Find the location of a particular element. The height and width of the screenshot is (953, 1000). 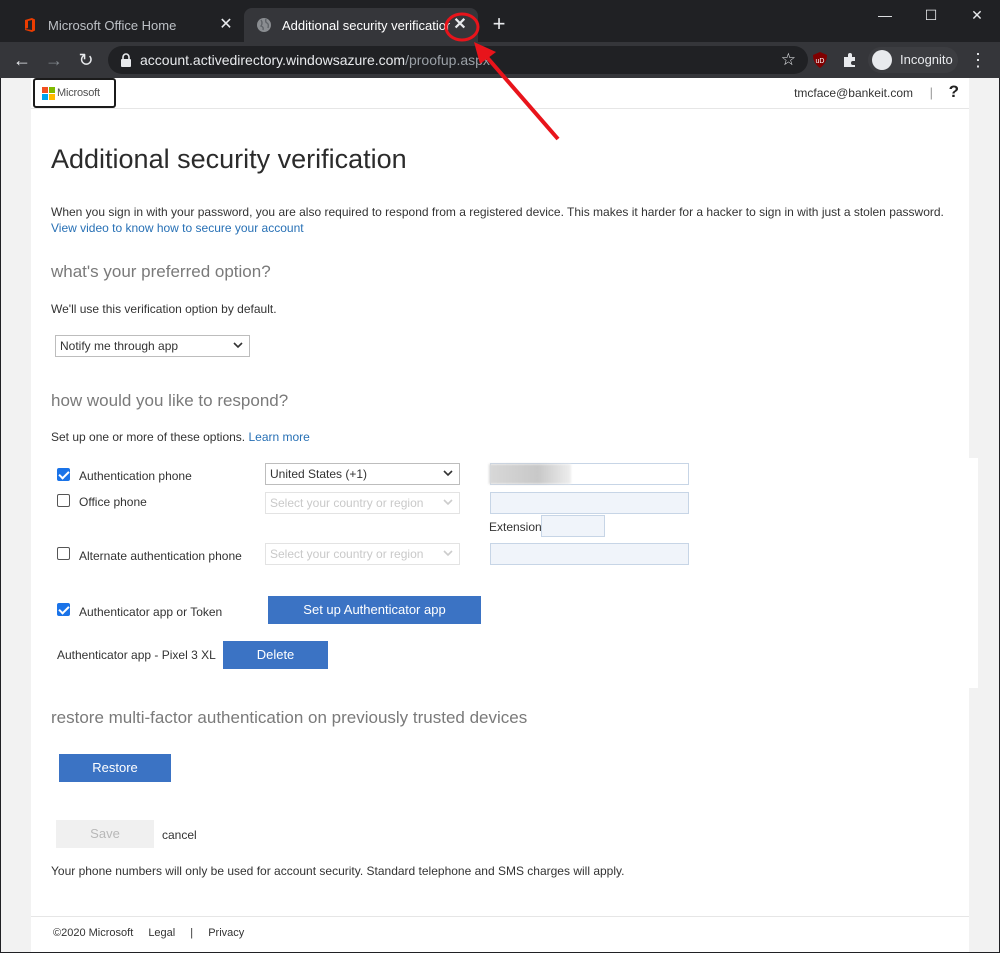

extensions-puzzle-icon is located at coordinates (850, 60).